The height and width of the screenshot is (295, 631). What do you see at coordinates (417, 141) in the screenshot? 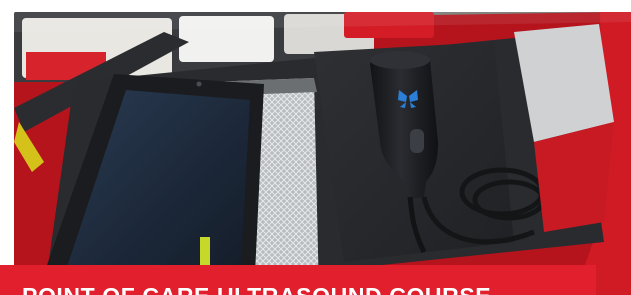
I see `probe-button` at bounding box center [417, 141].